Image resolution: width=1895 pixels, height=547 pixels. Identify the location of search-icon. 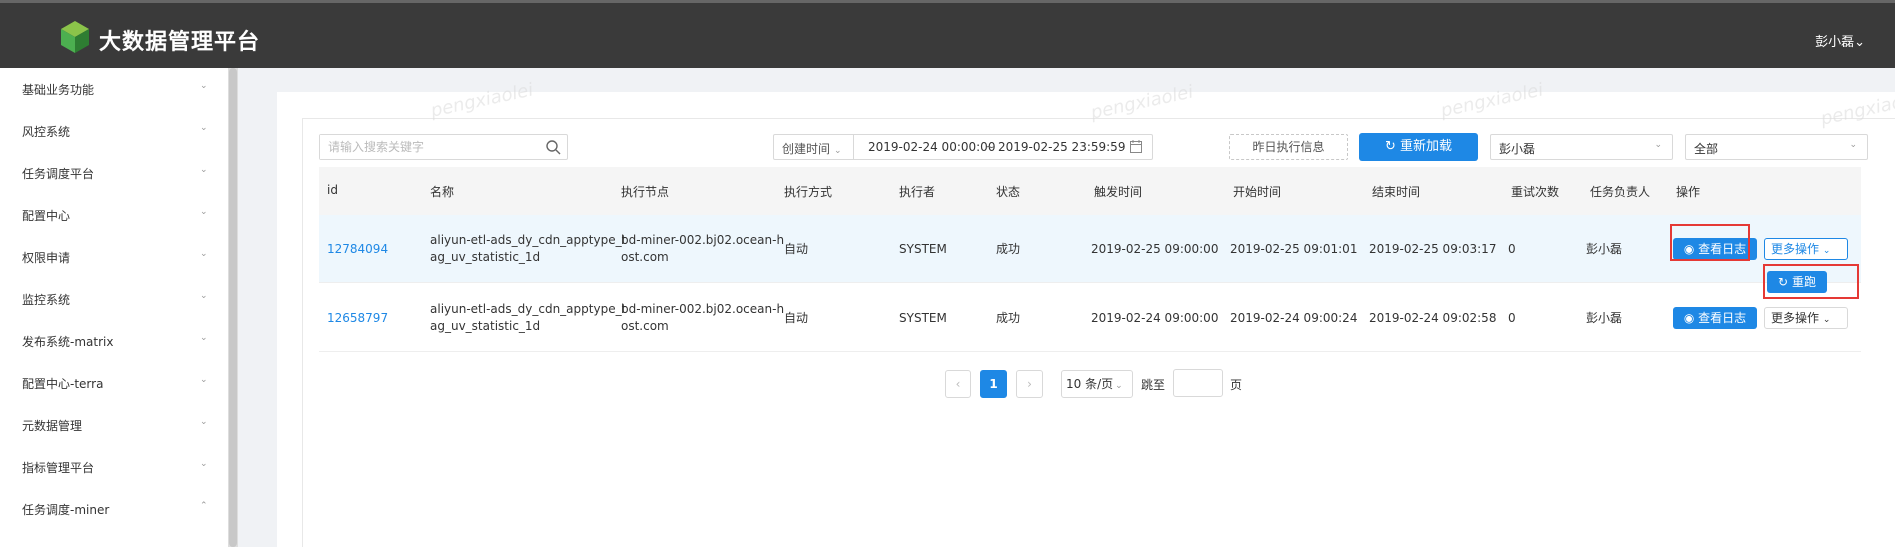
(553, 147).